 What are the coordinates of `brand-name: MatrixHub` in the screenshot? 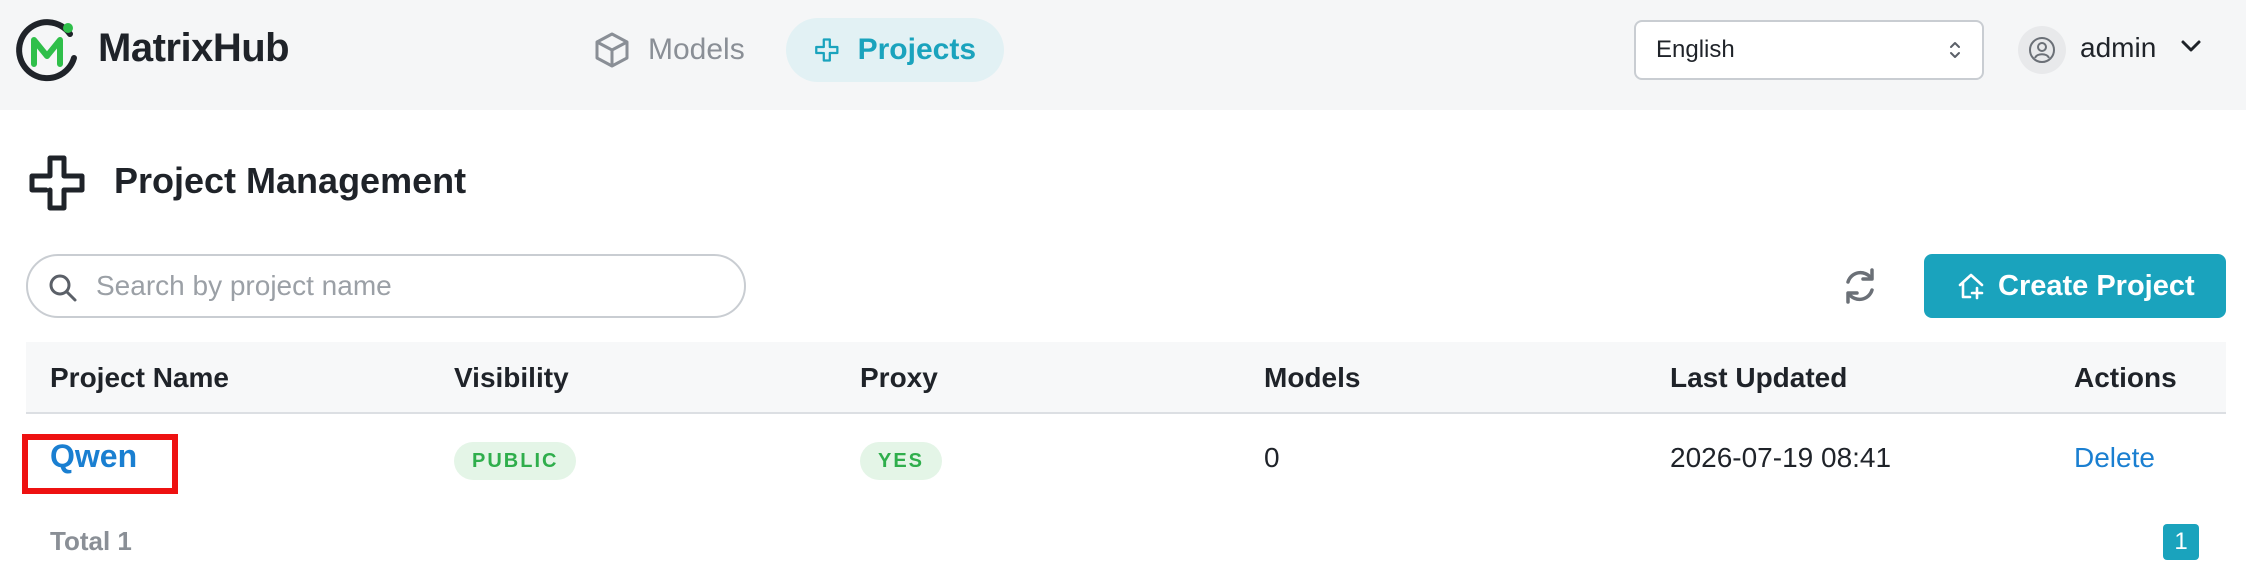 It's located at (194, 48).